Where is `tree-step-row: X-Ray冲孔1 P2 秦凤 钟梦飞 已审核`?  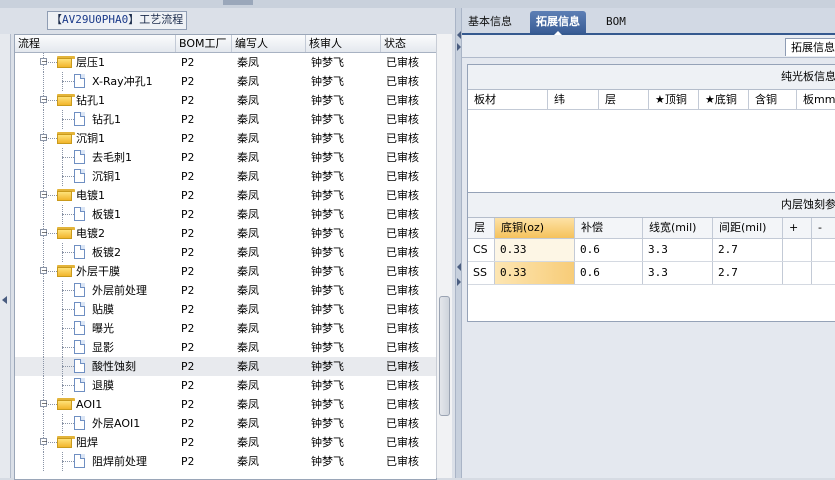 tree-step-row: X-Ray冲孔1 P2 秦凤 钟梦飞 已审核 is located at coordinates (225, 81).